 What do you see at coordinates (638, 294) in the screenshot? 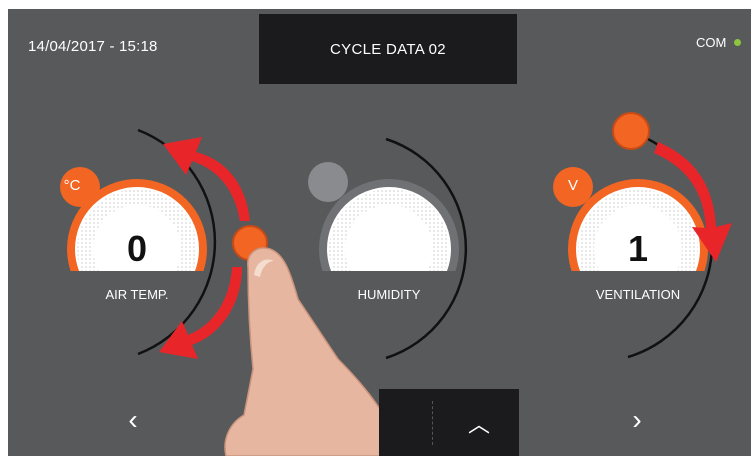
I see `ventilation-label: VENTILATION` at bounding box center [638, 294].